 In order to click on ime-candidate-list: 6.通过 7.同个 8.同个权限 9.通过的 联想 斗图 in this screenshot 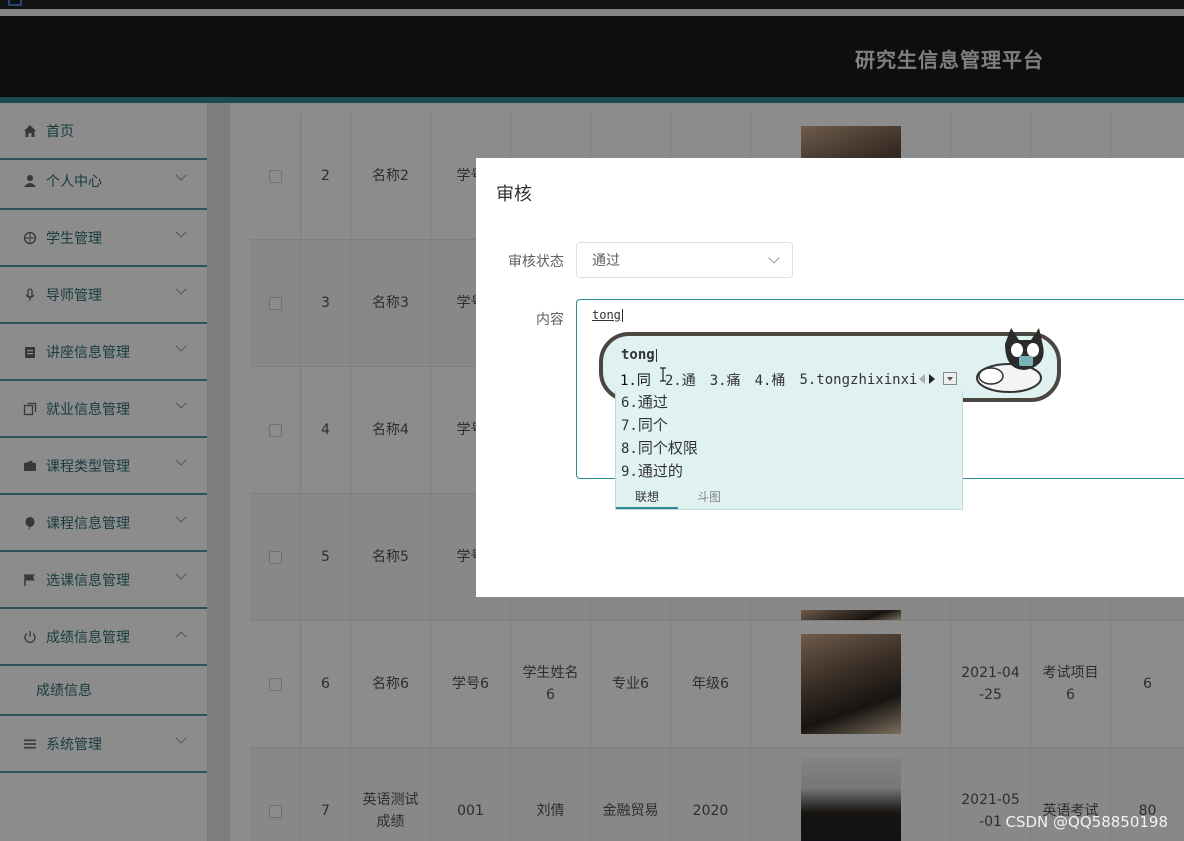, I will do `click(789, 450)`.